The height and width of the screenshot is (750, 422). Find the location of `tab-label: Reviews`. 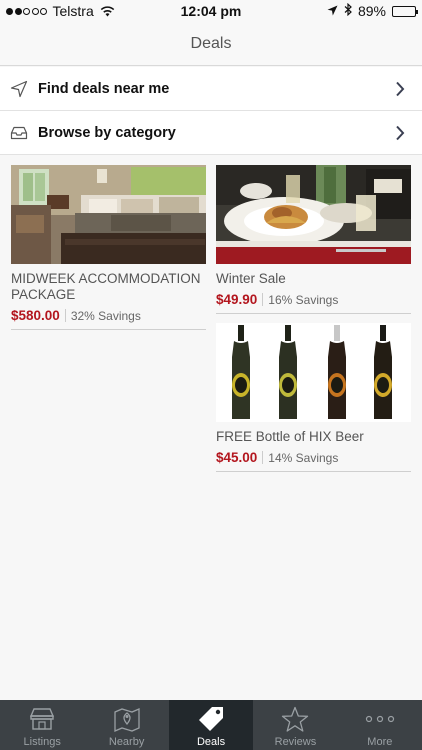

tab-label: Reviews is located at coordinates (295, 742).